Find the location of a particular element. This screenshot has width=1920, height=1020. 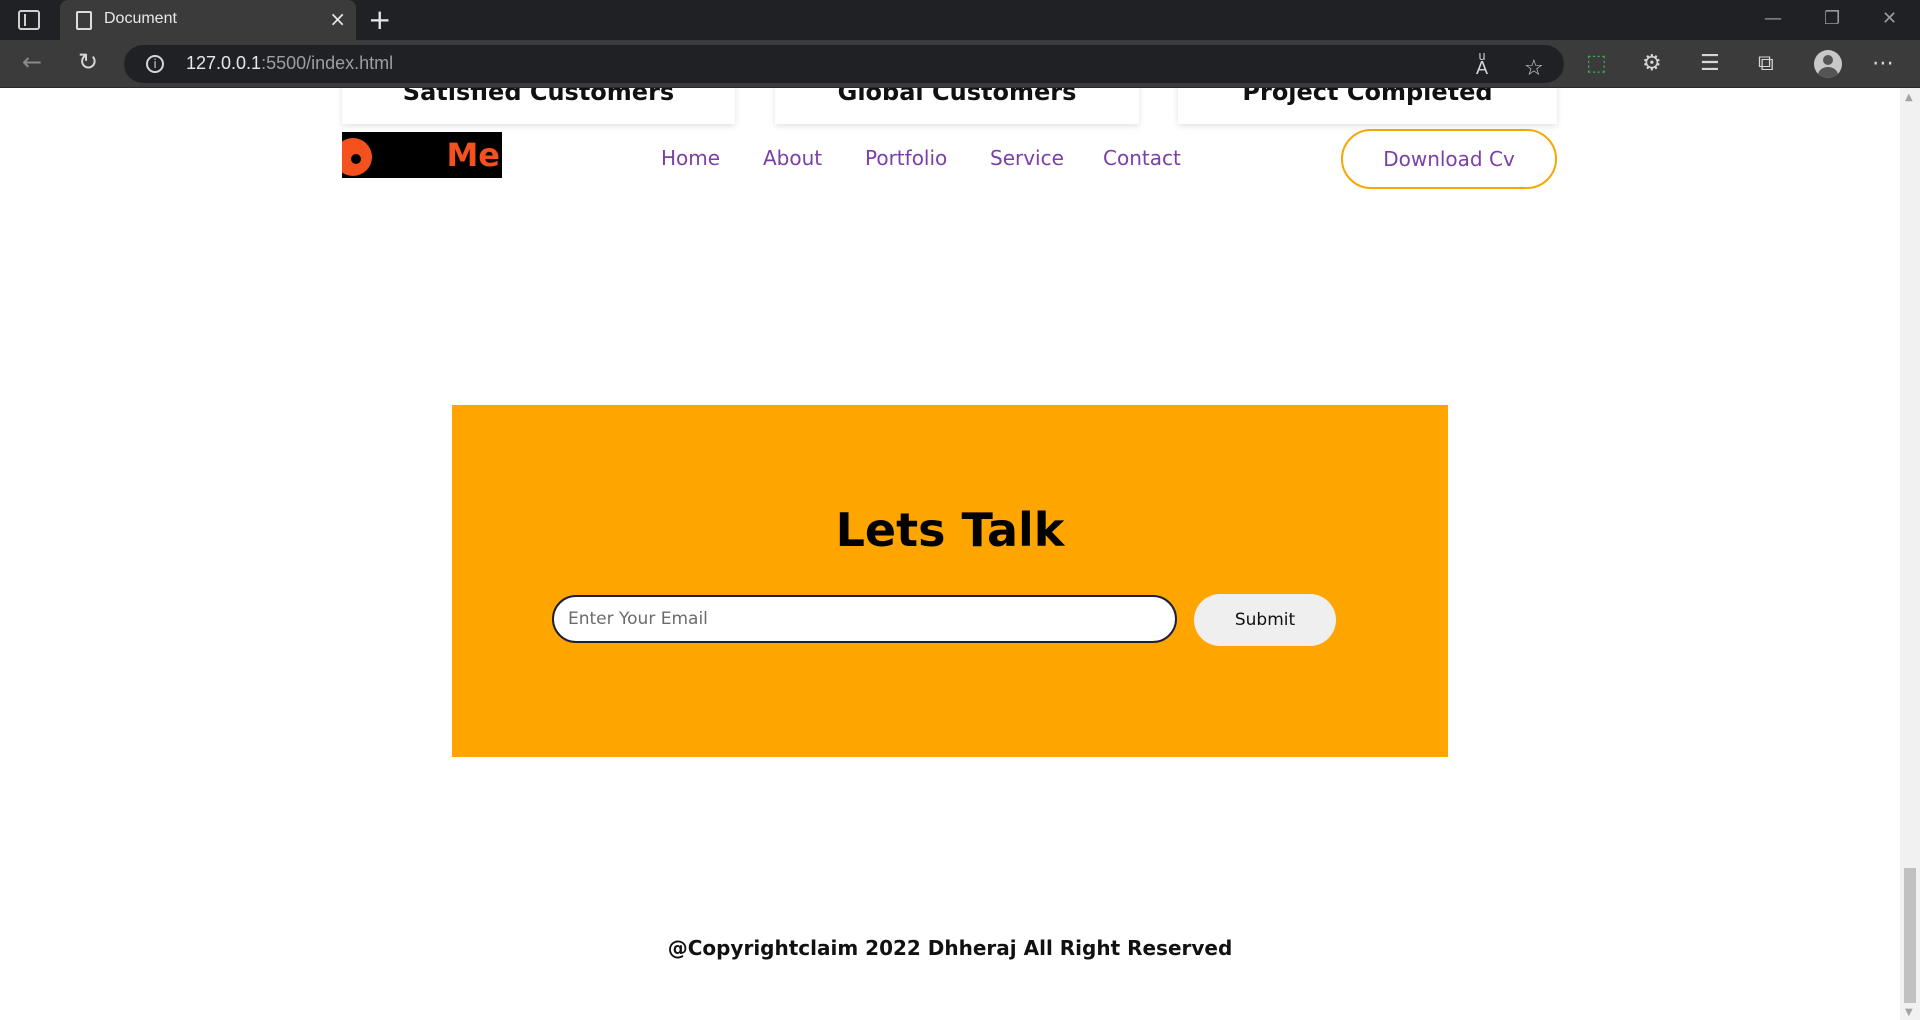

site-info-icon: i is located at coordinates (155, 64).